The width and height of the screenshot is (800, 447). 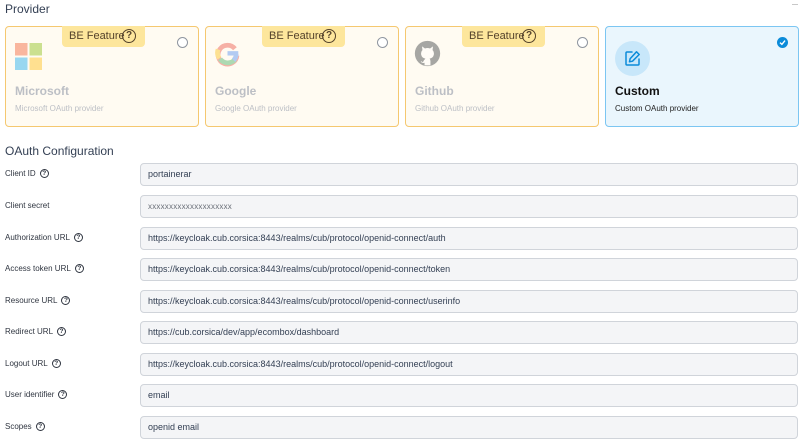 I want to click on card-title: Custom, so click(x=637, y=91).